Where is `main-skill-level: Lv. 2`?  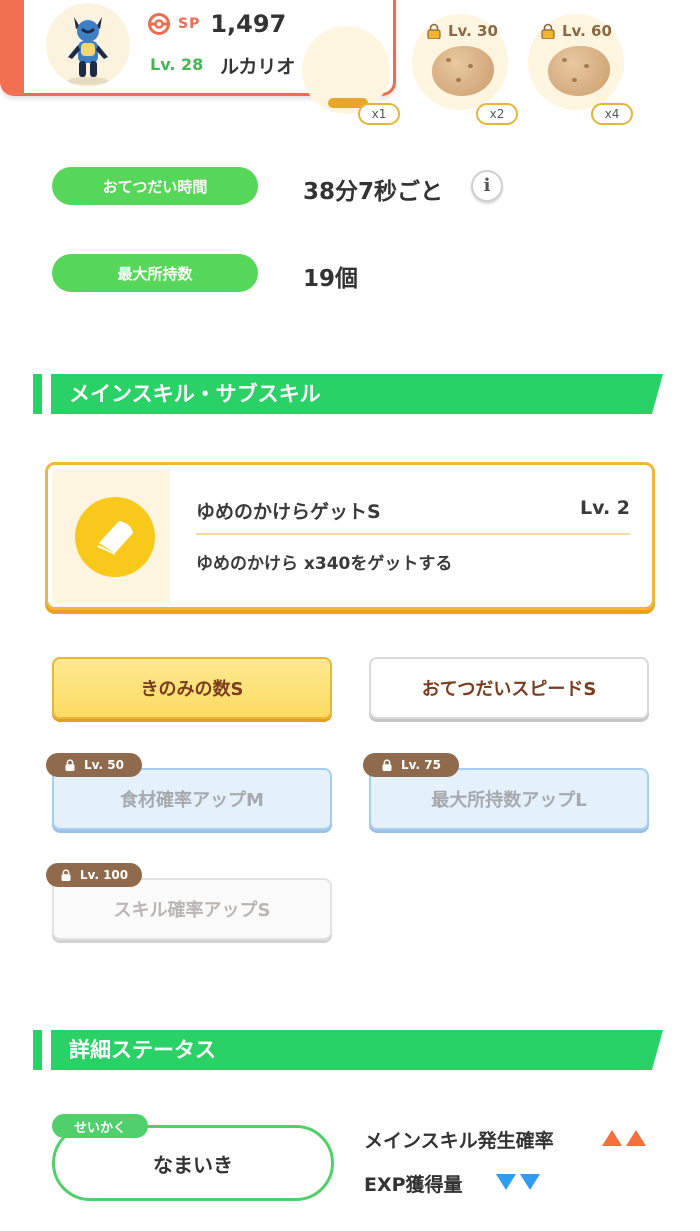
main-skill-level: Lv. 2 is located at coordinates (605, 508).